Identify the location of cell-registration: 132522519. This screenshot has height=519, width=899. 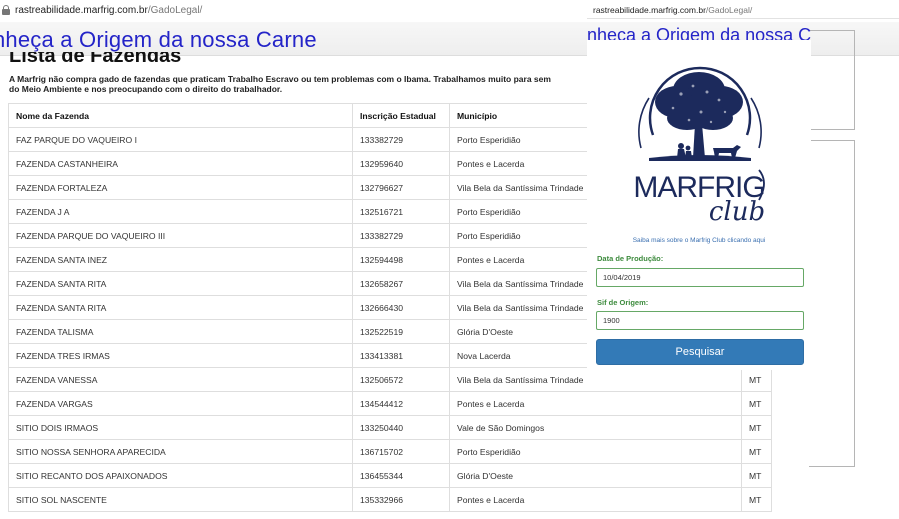
(401, 331).